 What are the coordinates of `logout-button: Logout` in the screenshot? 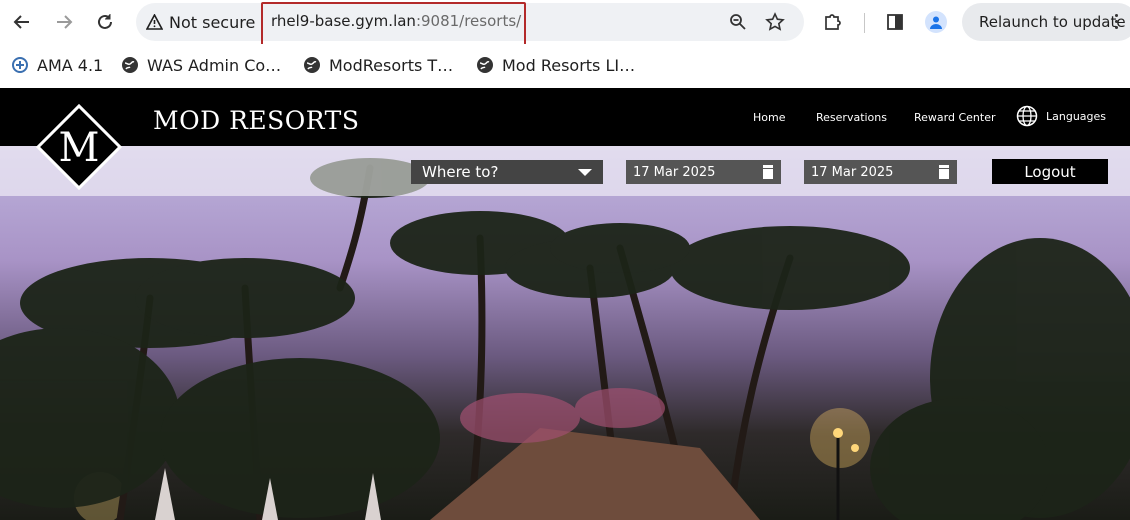 It's located at (1050, 171).